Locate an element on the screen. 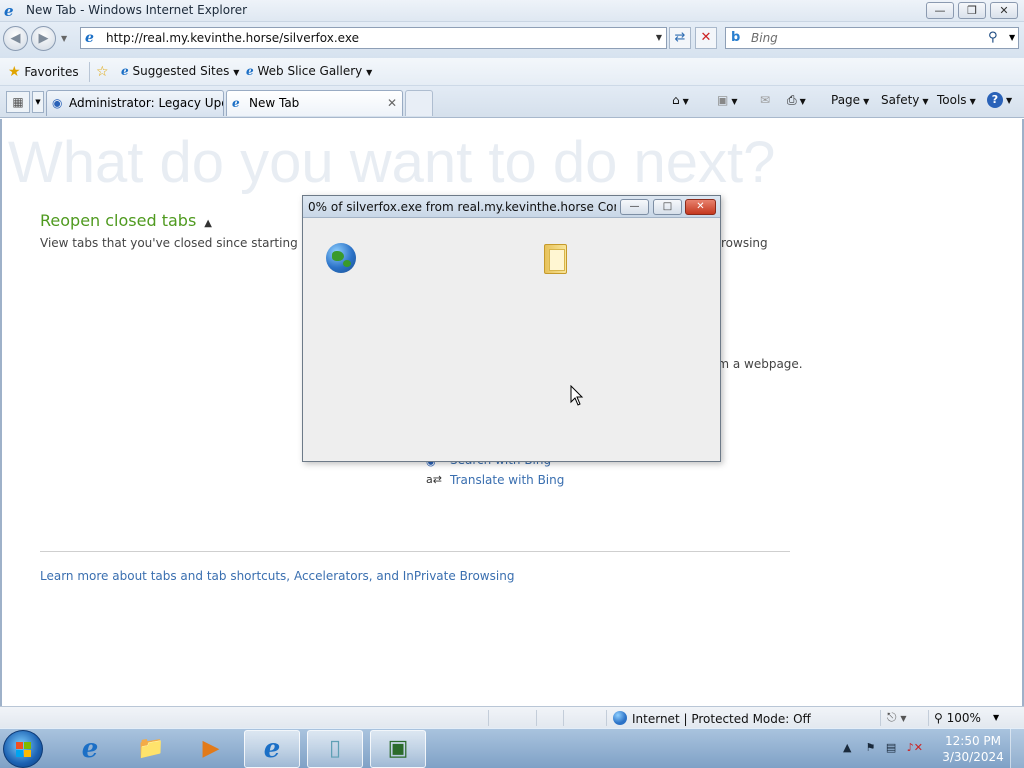  inprivate-description-tail: rowsing is located at coordinates (744, 243).